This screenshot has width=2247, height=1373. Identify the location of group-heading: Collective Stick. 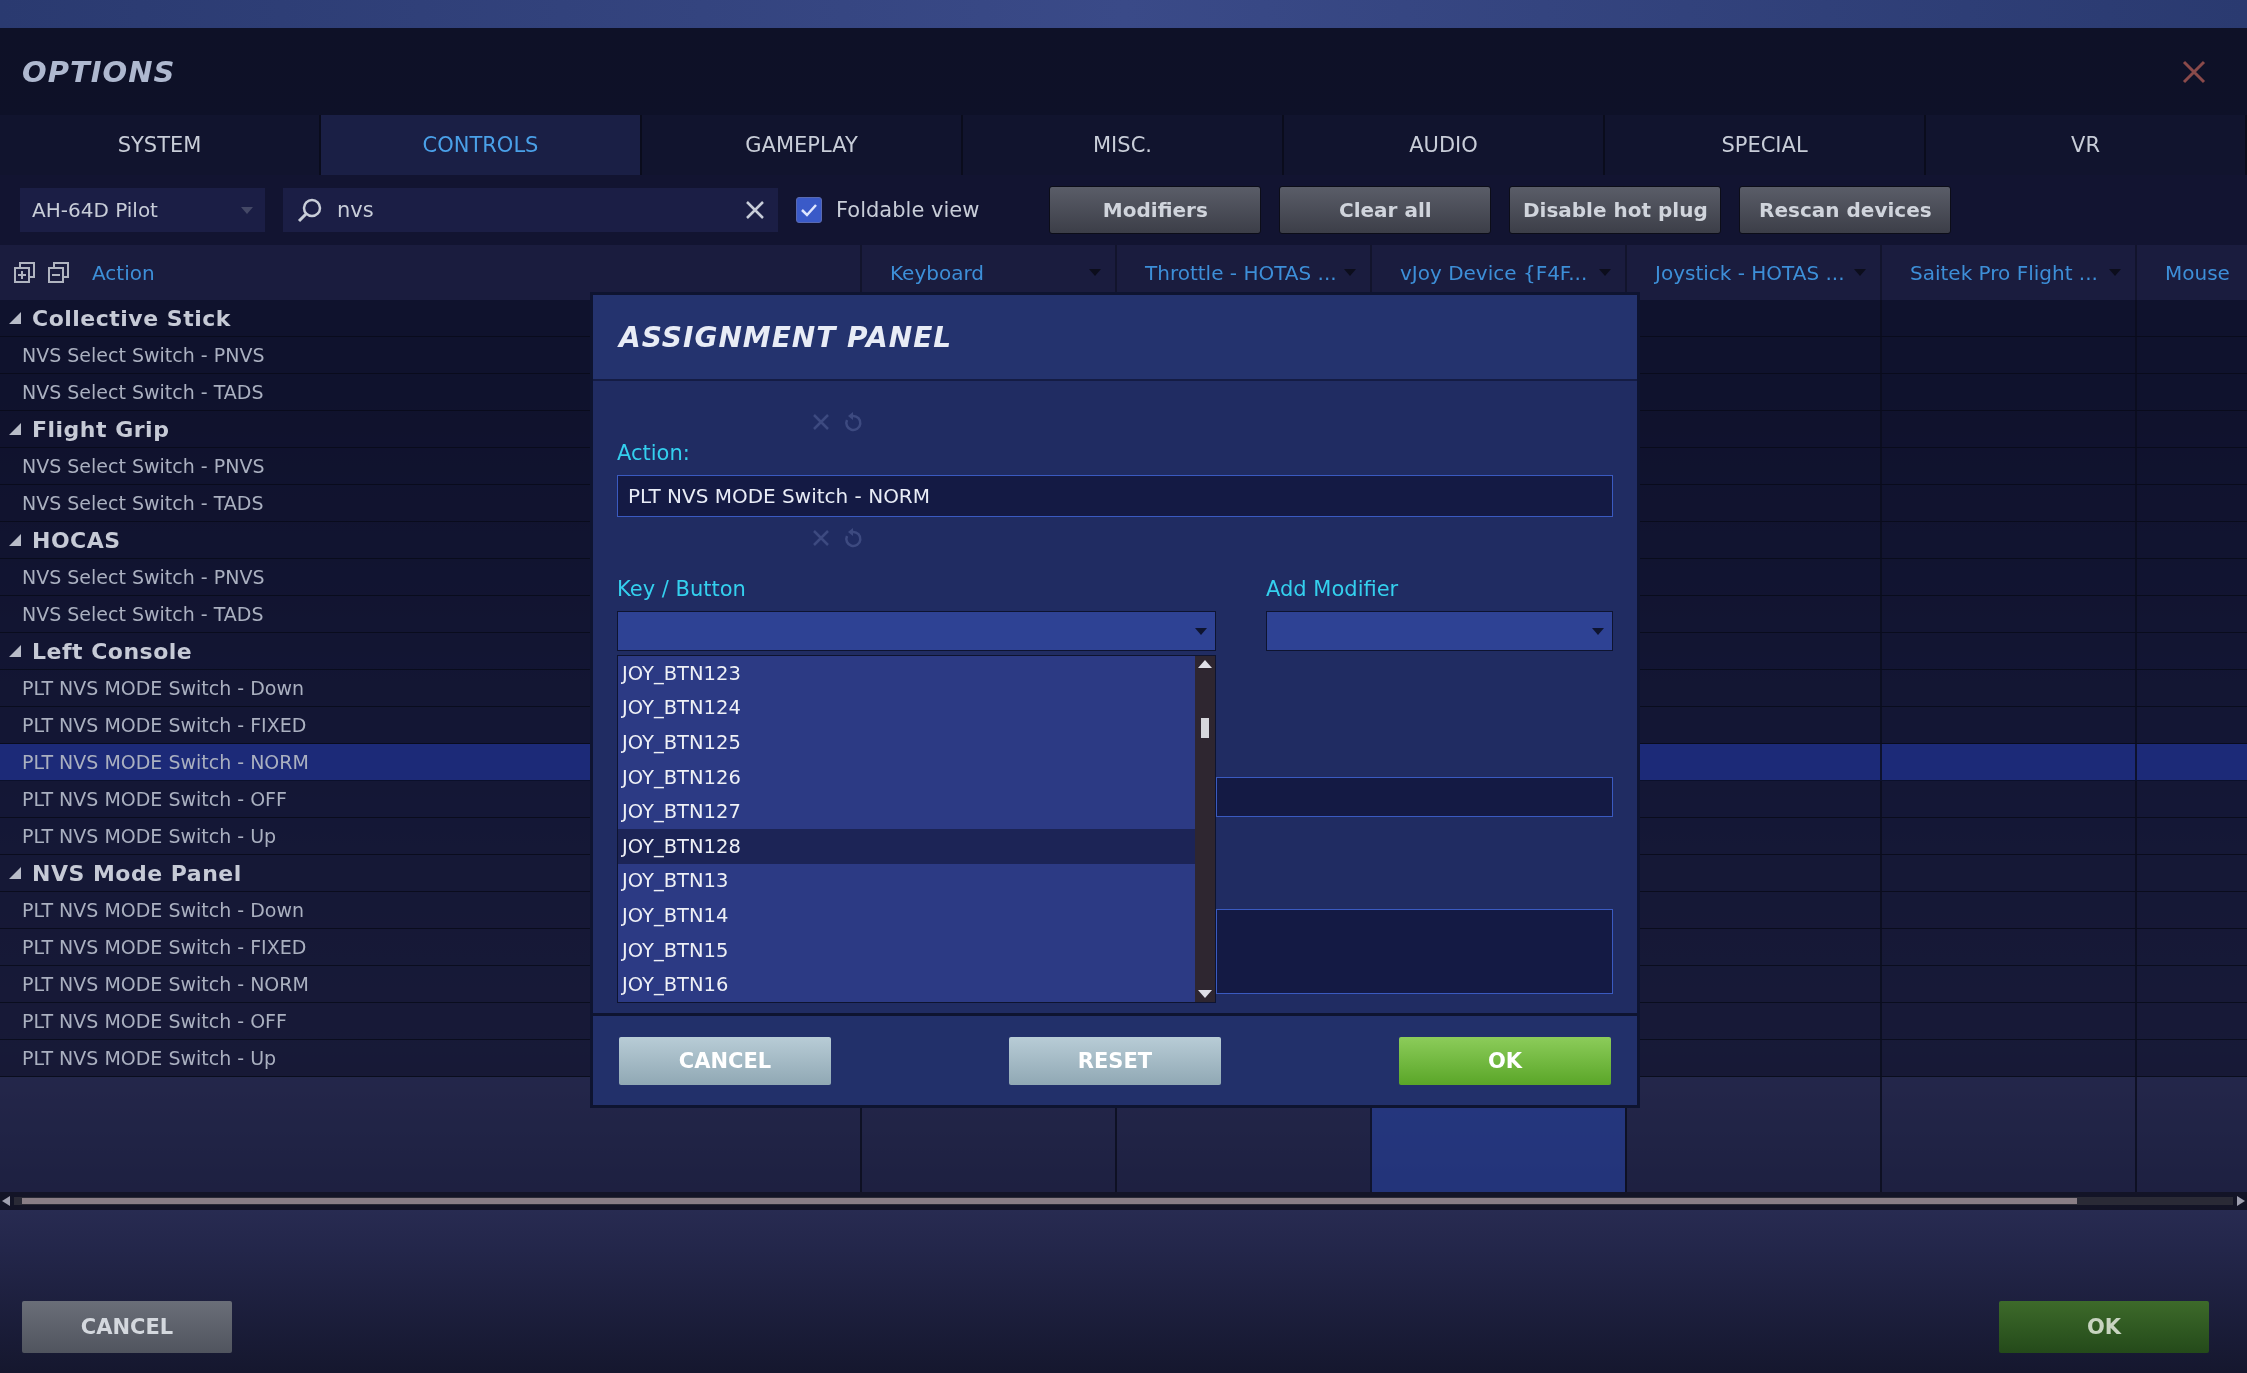
(131, 318).